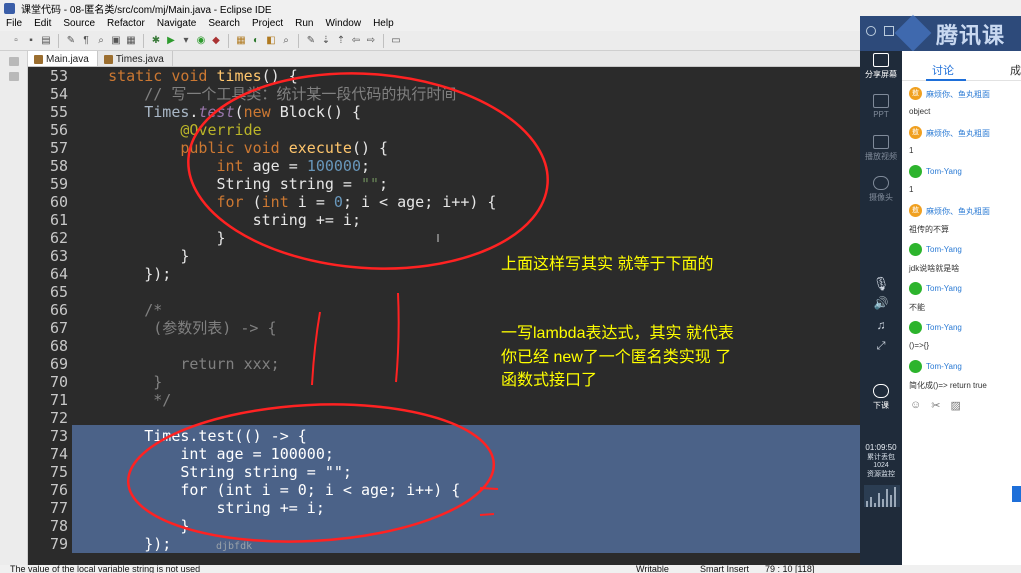 The height and width of the screenshot is (573, 1021). Describe the element at coordinates (58, 472) in the screenshot. I see `line-number: 75` at that location.